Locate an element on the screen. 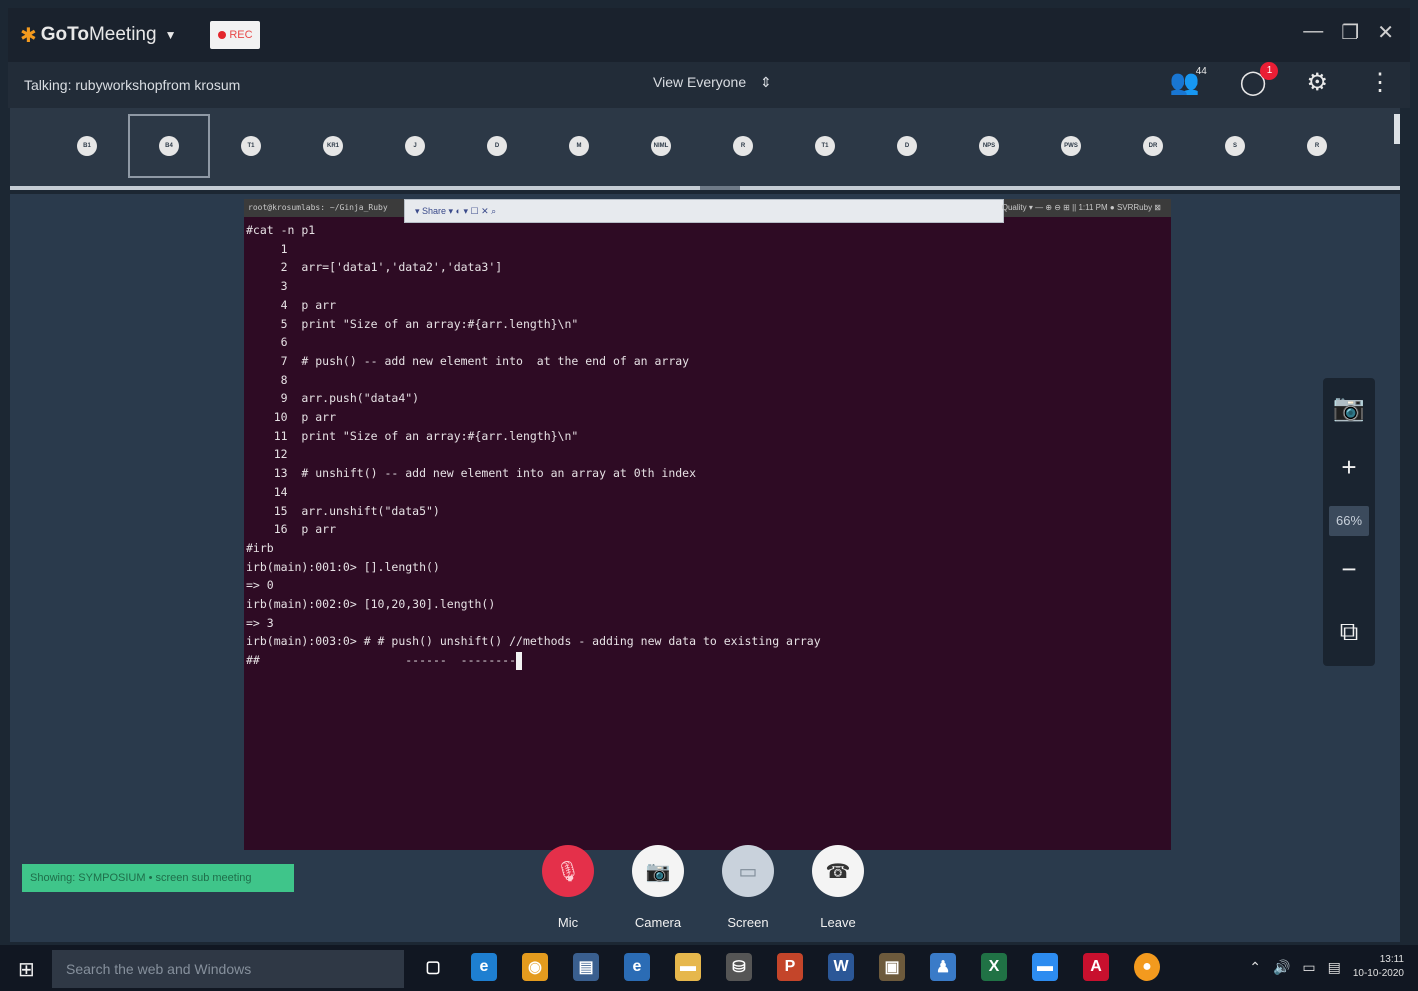 The width and height of the screenshot is (1418, 991). strip-resize-handle is located at coordinates (720, 188).